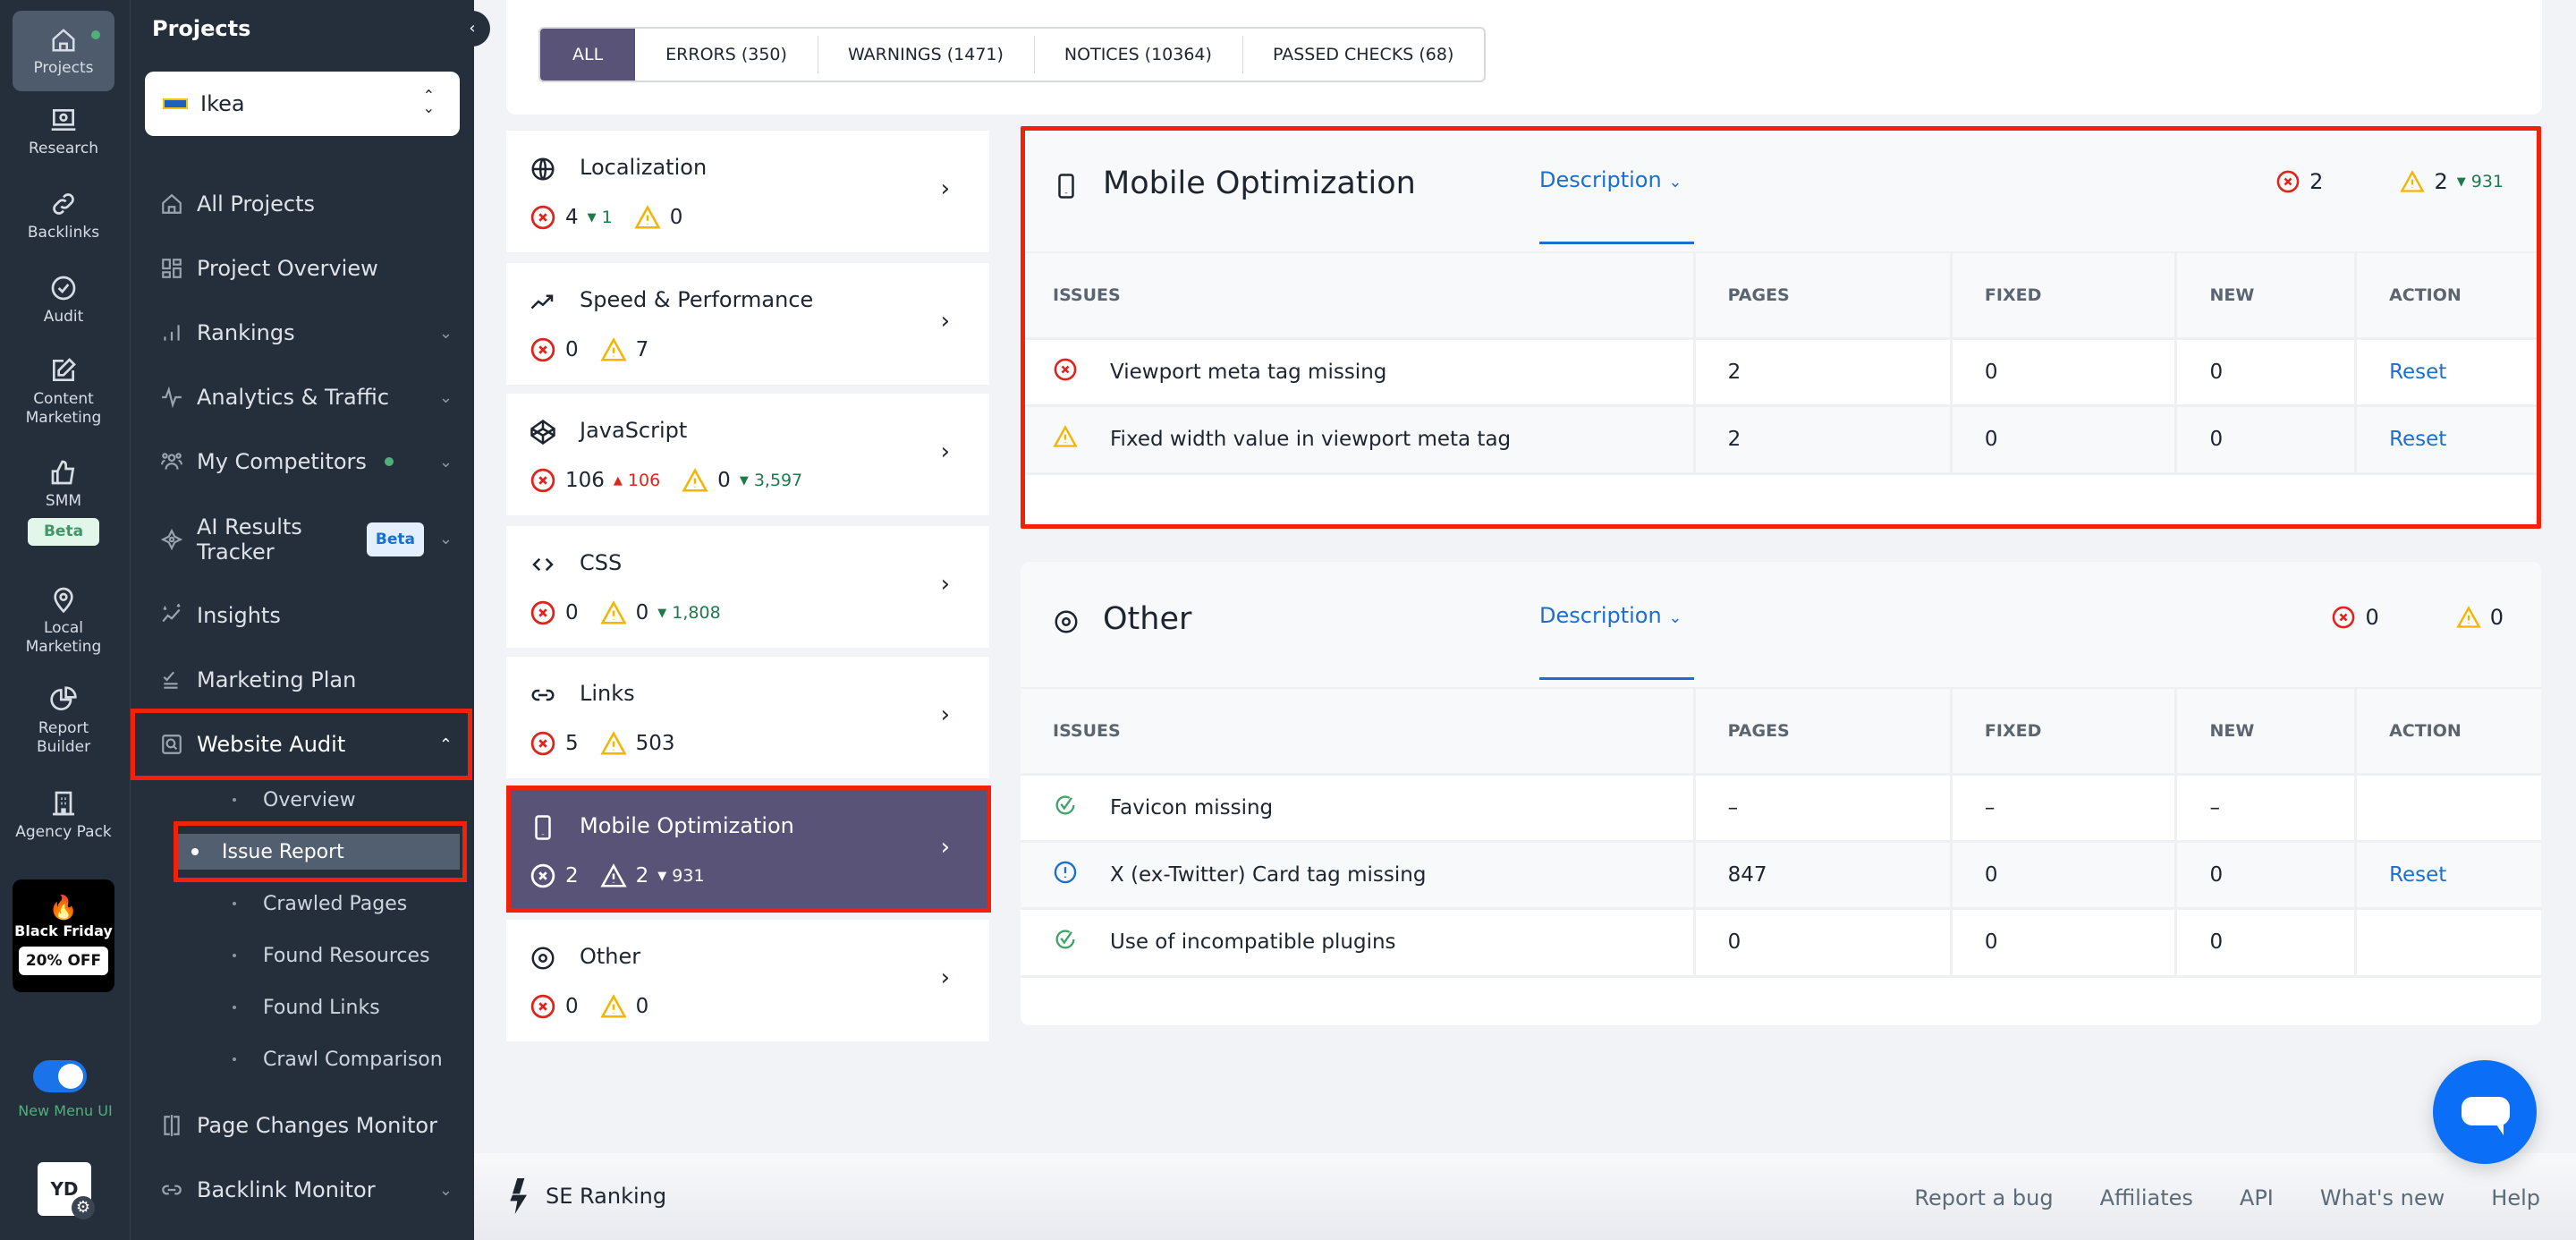 The height and width of the screenshot is (1240, 2576). What do you see at coordinates (586, 1196) in the screenshot?
I see `se-ranking-logo: SE Ranking` at bounding box center [586, 1196].